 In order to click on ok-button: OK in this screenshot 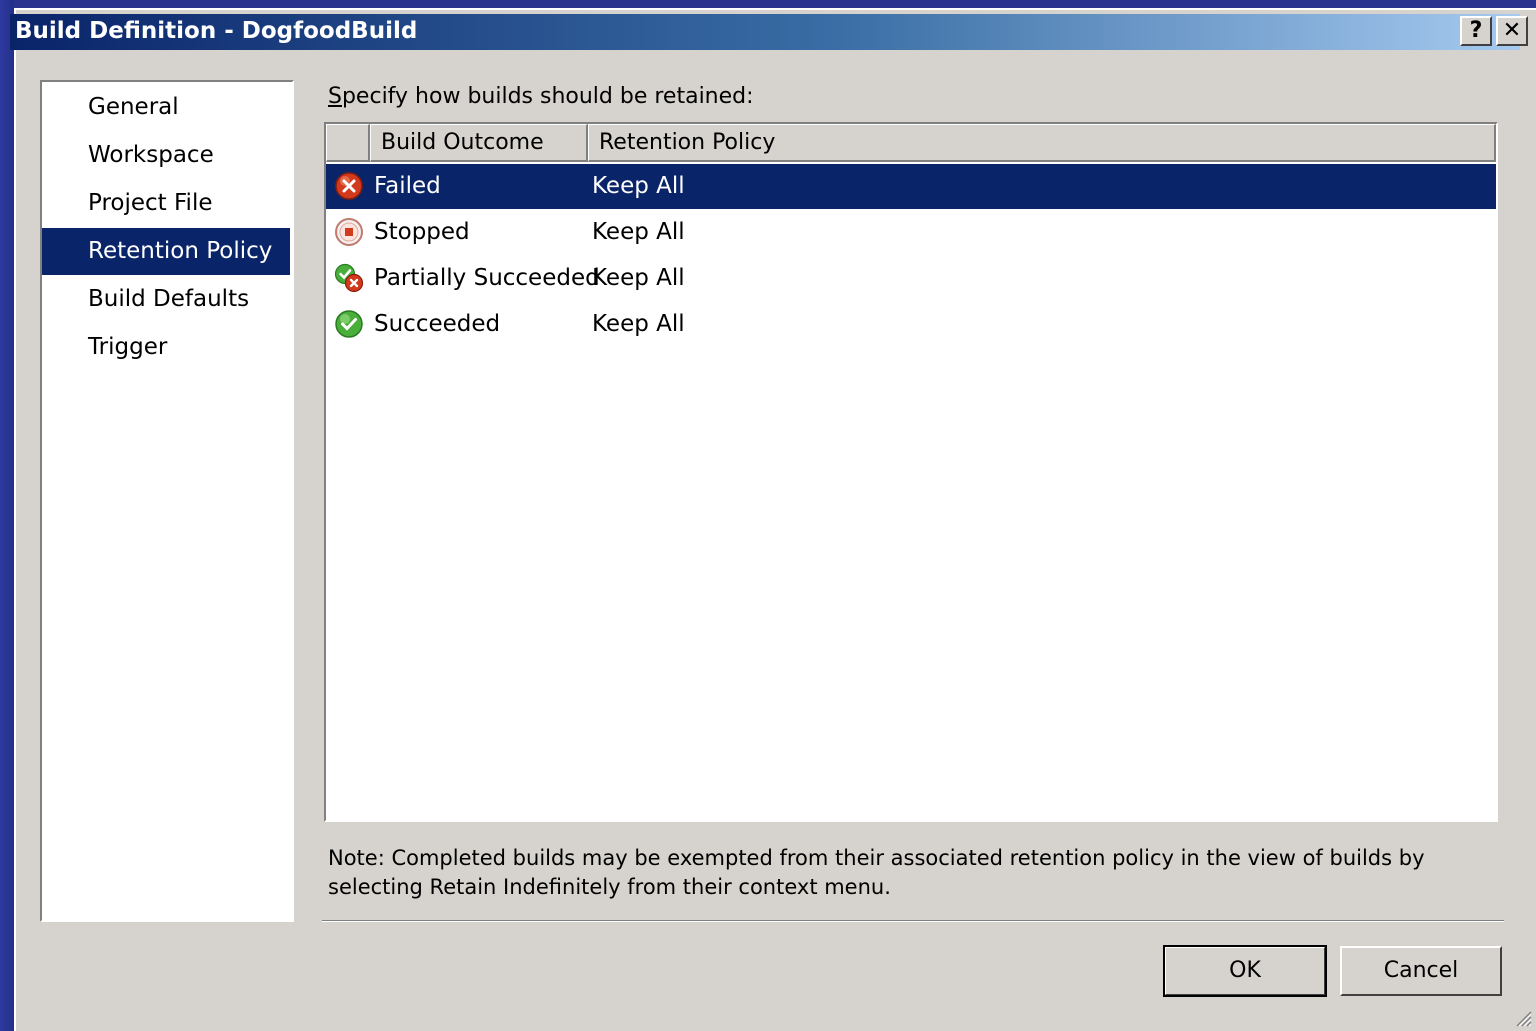, I will do `click(1245, 971)`.